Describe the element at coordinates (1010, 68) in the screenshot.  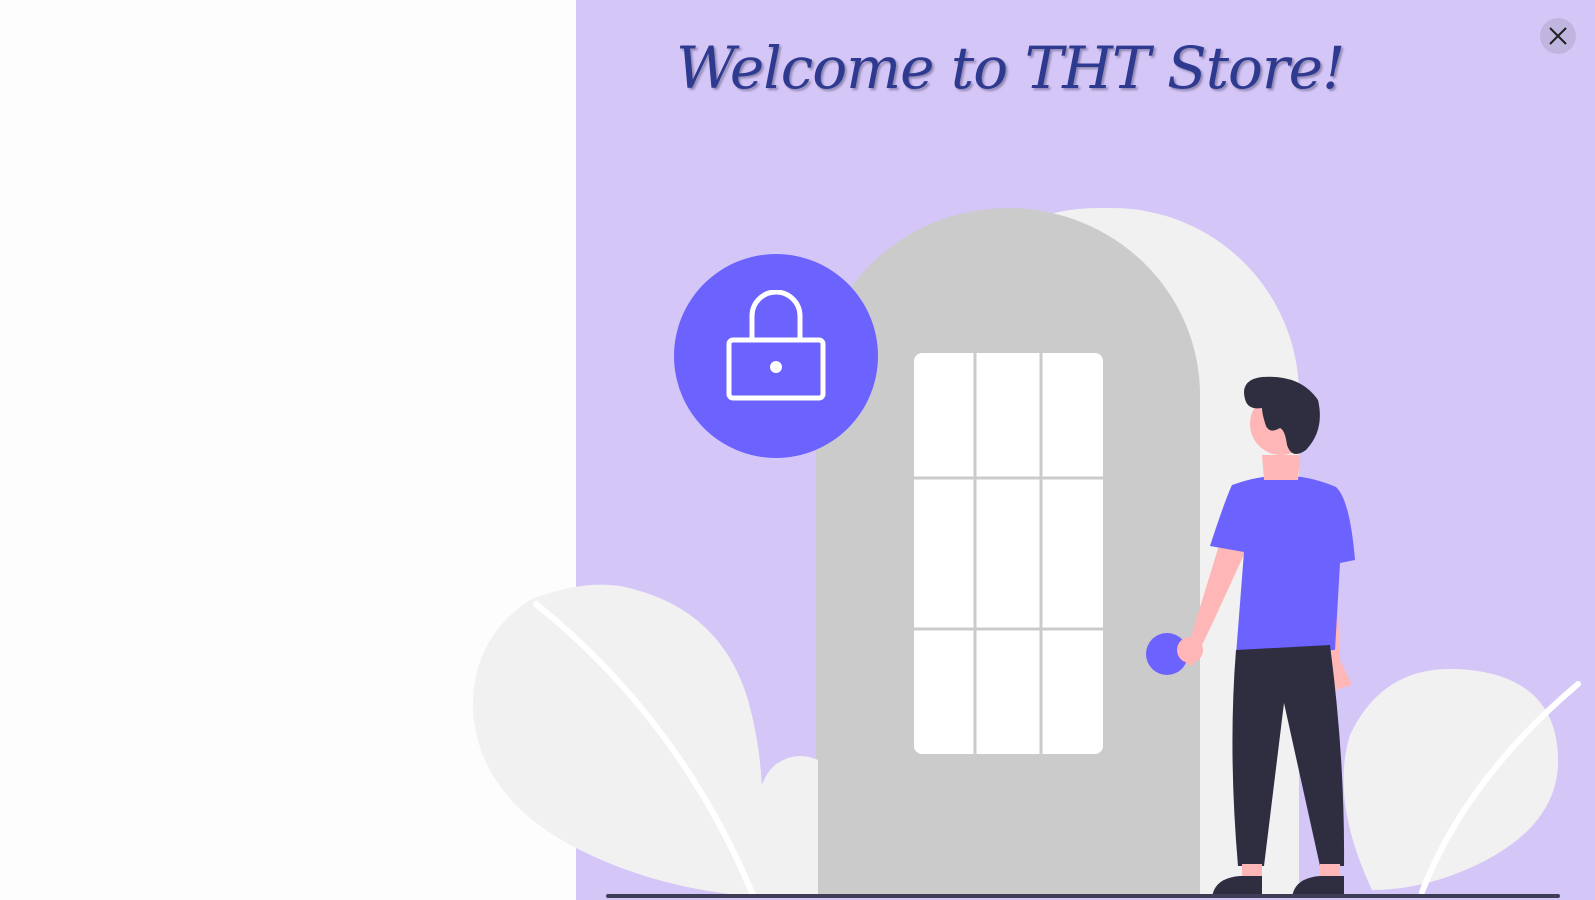
I see `welcome-title: Welcome to THT Store!` at that location.